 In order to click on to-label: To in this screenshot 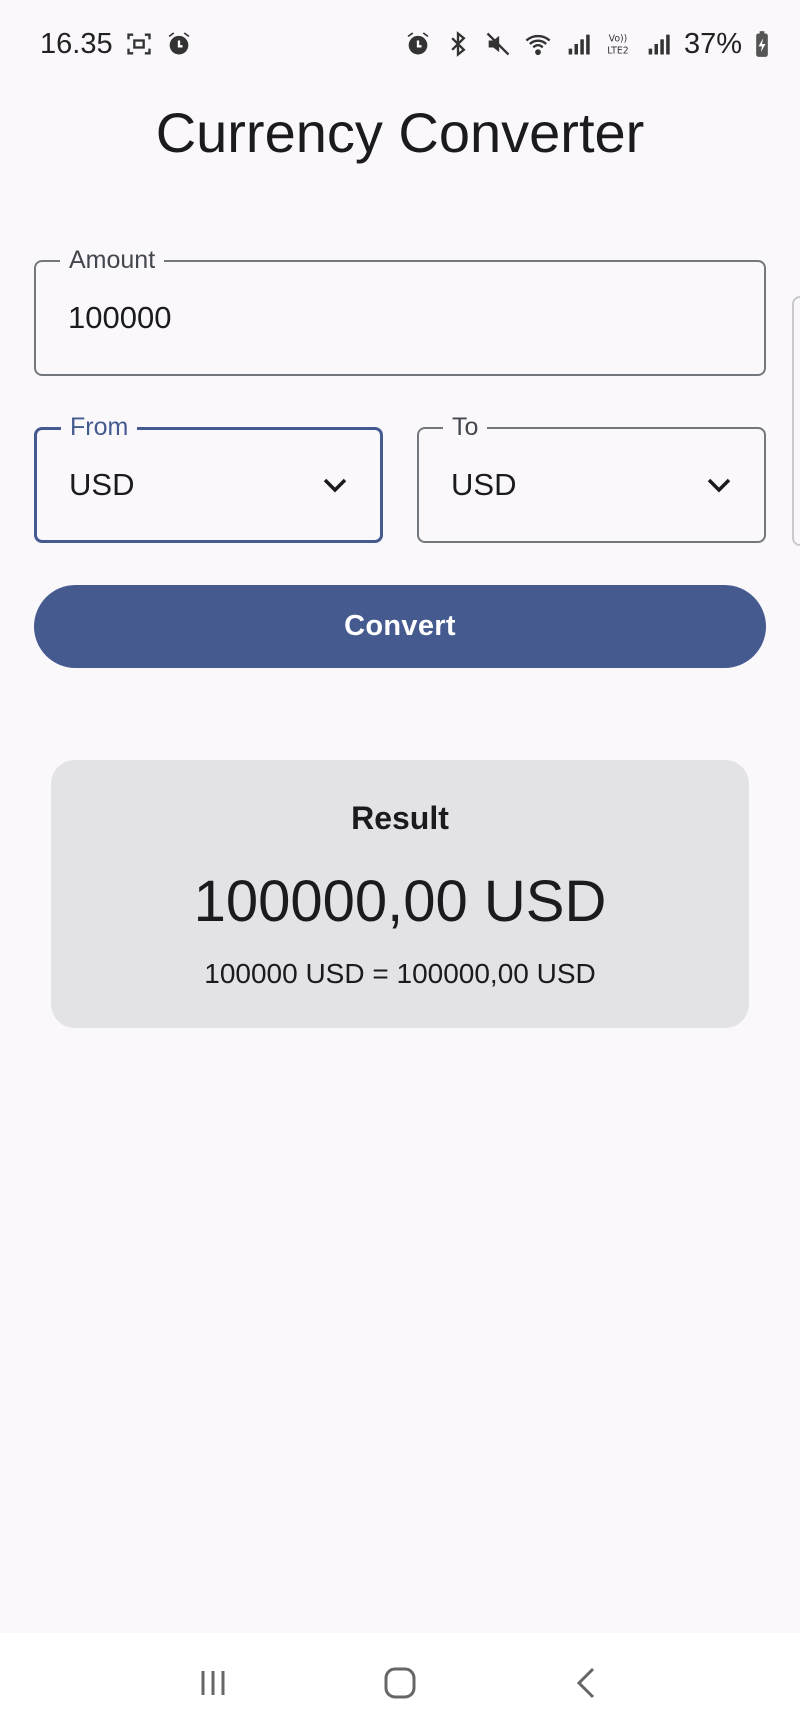, I will do `click(465, 427)`.